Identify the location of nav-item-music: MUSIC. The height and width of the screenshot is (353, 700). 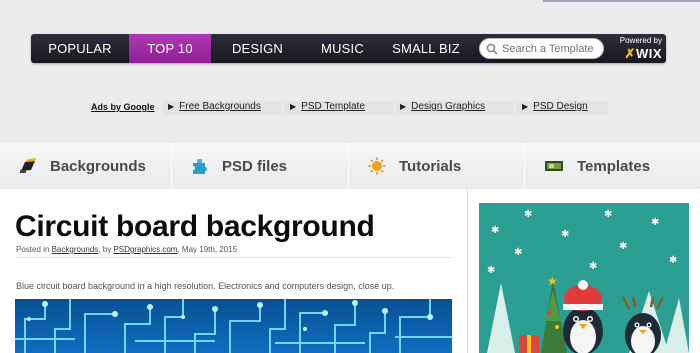
(342, 48).